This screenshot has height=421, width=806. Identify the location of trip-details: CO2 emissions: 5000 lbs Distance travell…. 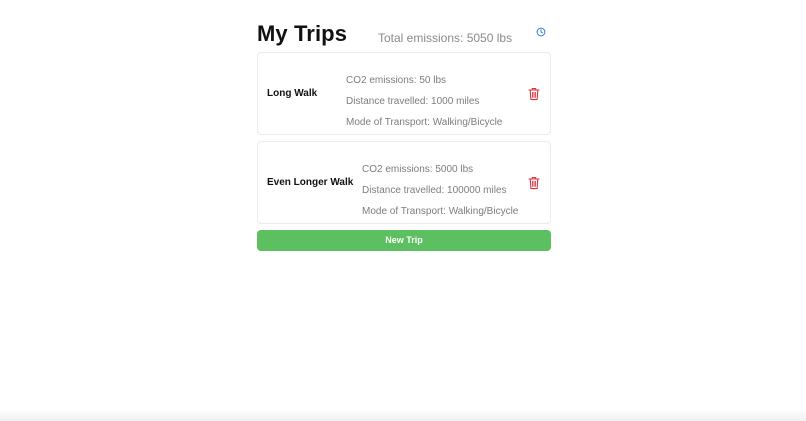
(440, 190).